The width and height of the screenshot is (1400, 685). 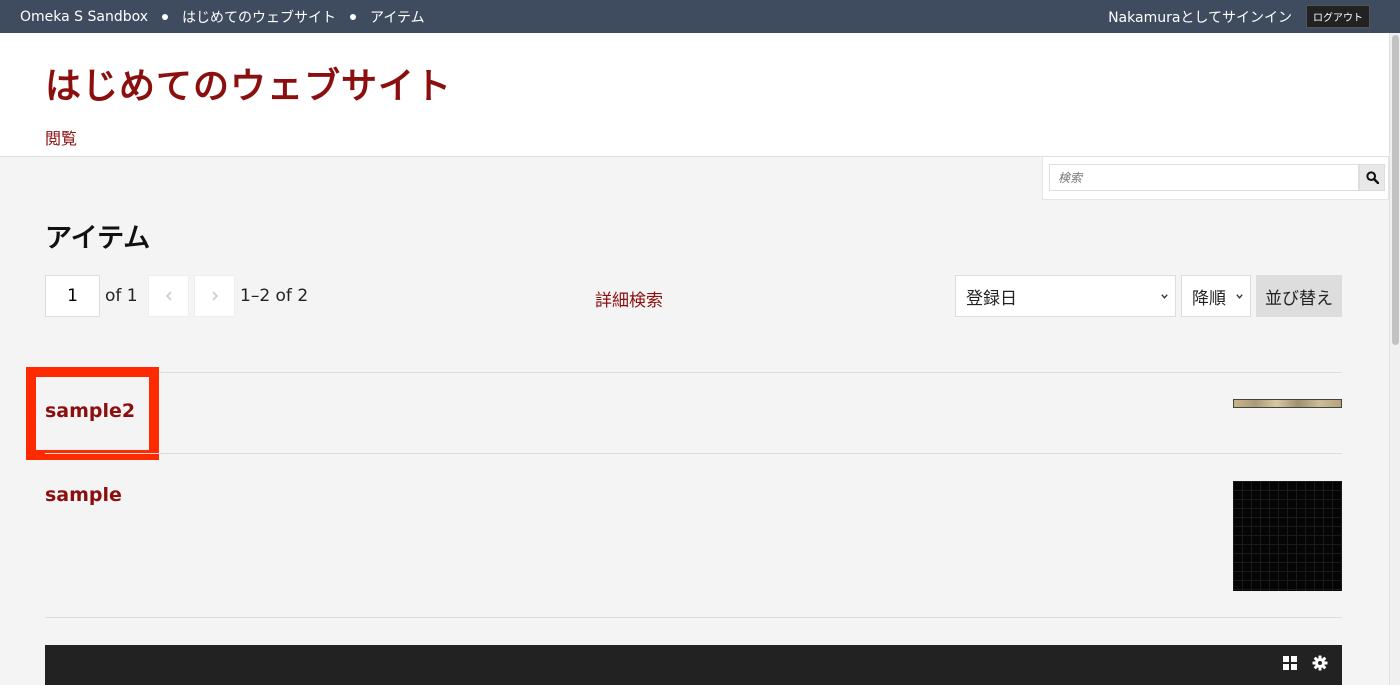 I want to click on logout-button: ログアウト, so click(x=1338, y=16).